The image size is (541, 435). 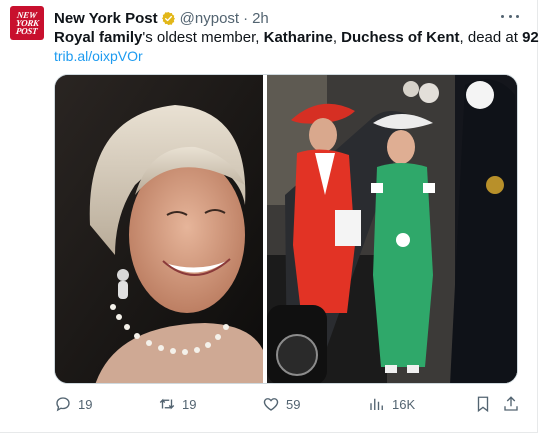 What do you see at coordinates (530, 37) in the screenshot?
I see `tweet-text-segment: 92` at bounding box center [530, 37].